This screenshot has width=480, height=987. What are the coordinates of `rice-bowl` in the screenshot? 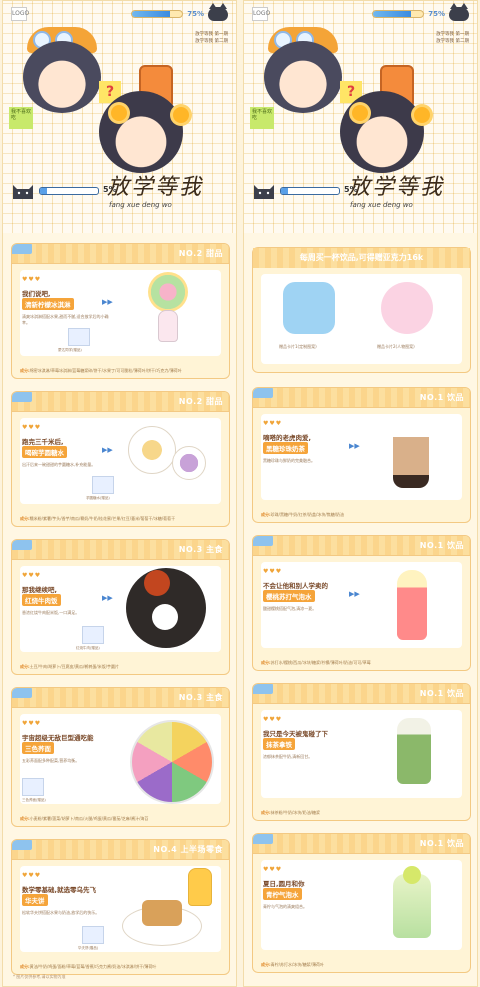 It's located at (165, 617).